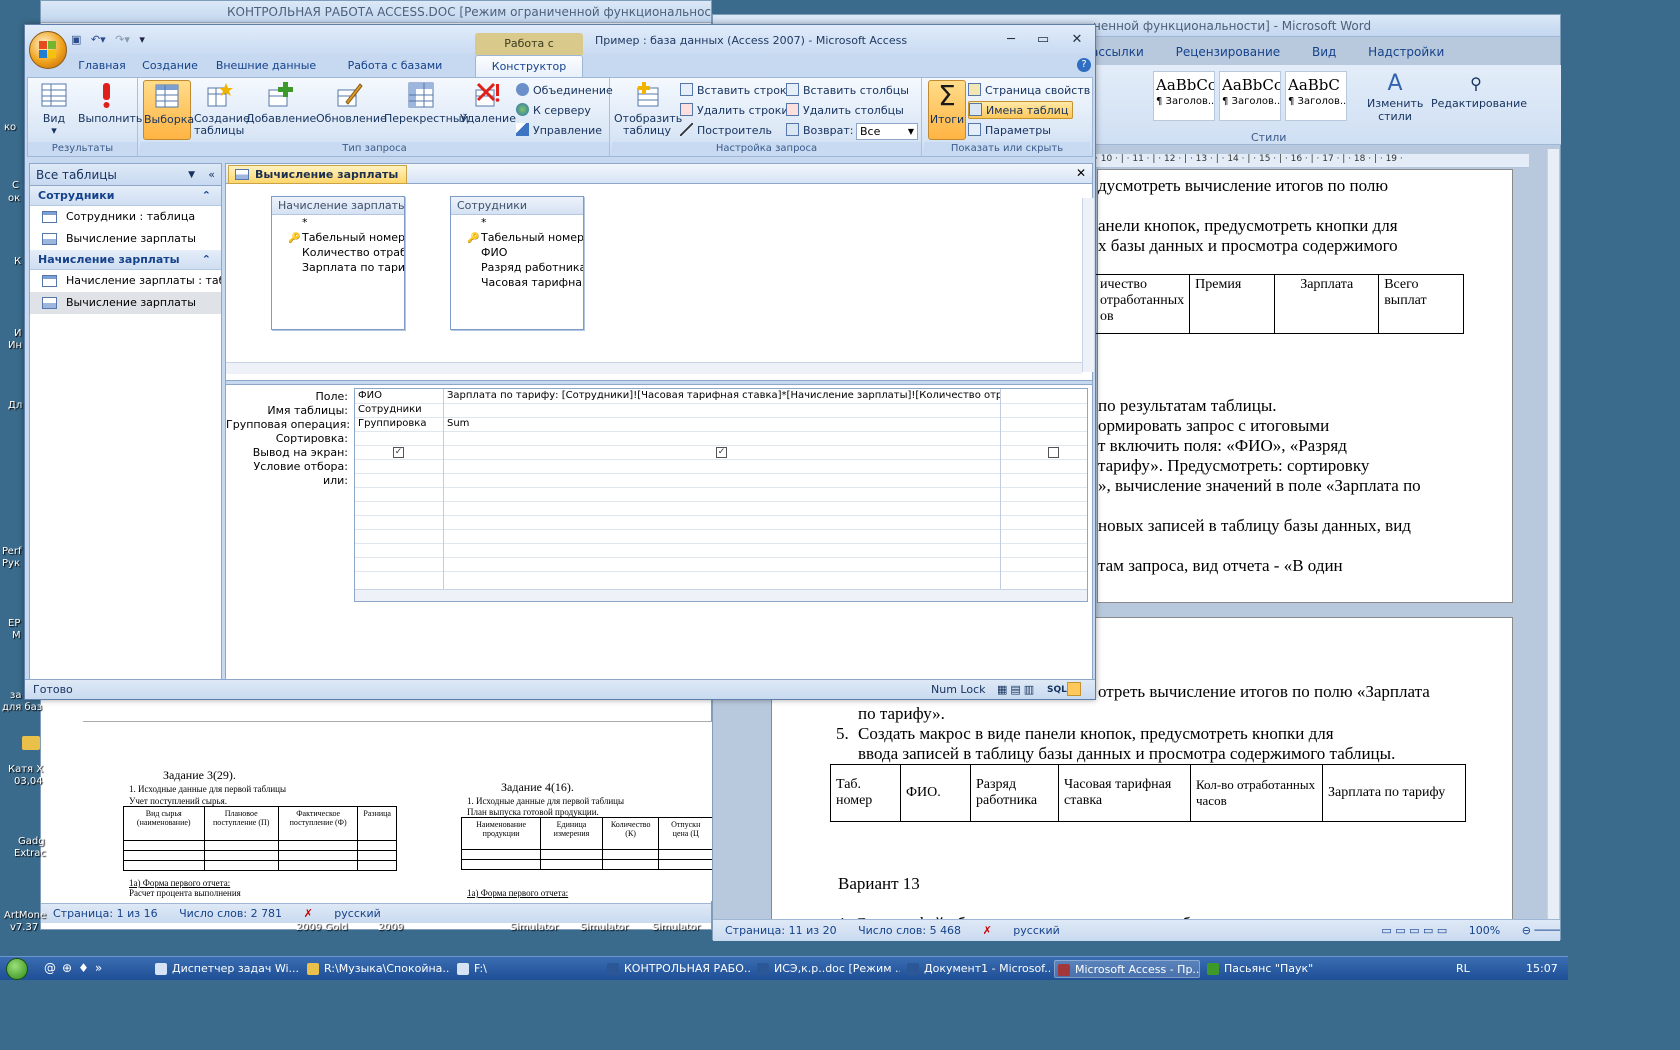 This screenshot has width=1680, height=1050. What do you see at coordinates (1117, 52) in the screenshot?
I see `word-tab-mailings: ассылки` at bounding box center [1117, 52].